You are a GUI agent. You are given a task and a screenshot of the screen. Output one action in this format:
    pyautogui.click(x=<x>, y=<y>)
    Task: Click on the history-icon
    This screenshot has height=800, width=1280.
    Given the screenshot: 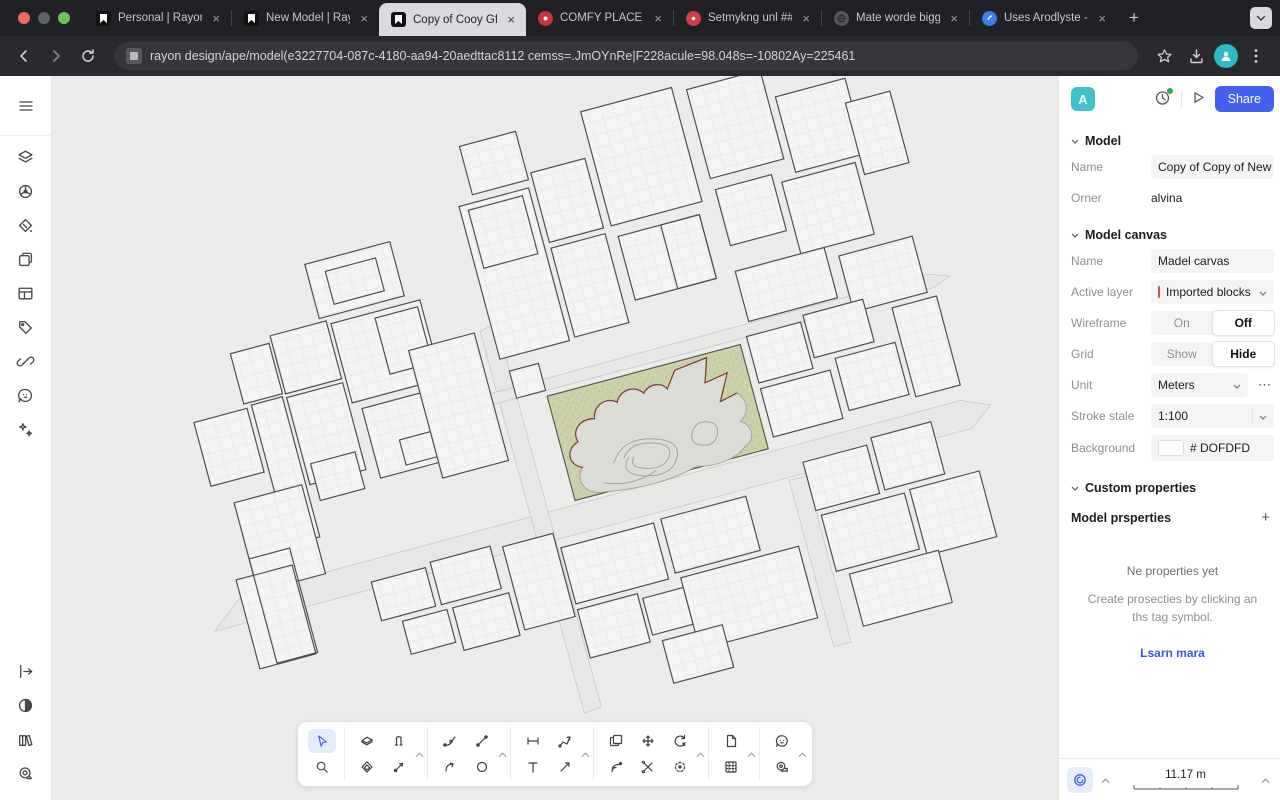 What is the action you would take?
    pyautogui.click(x=1163, y=98)
    